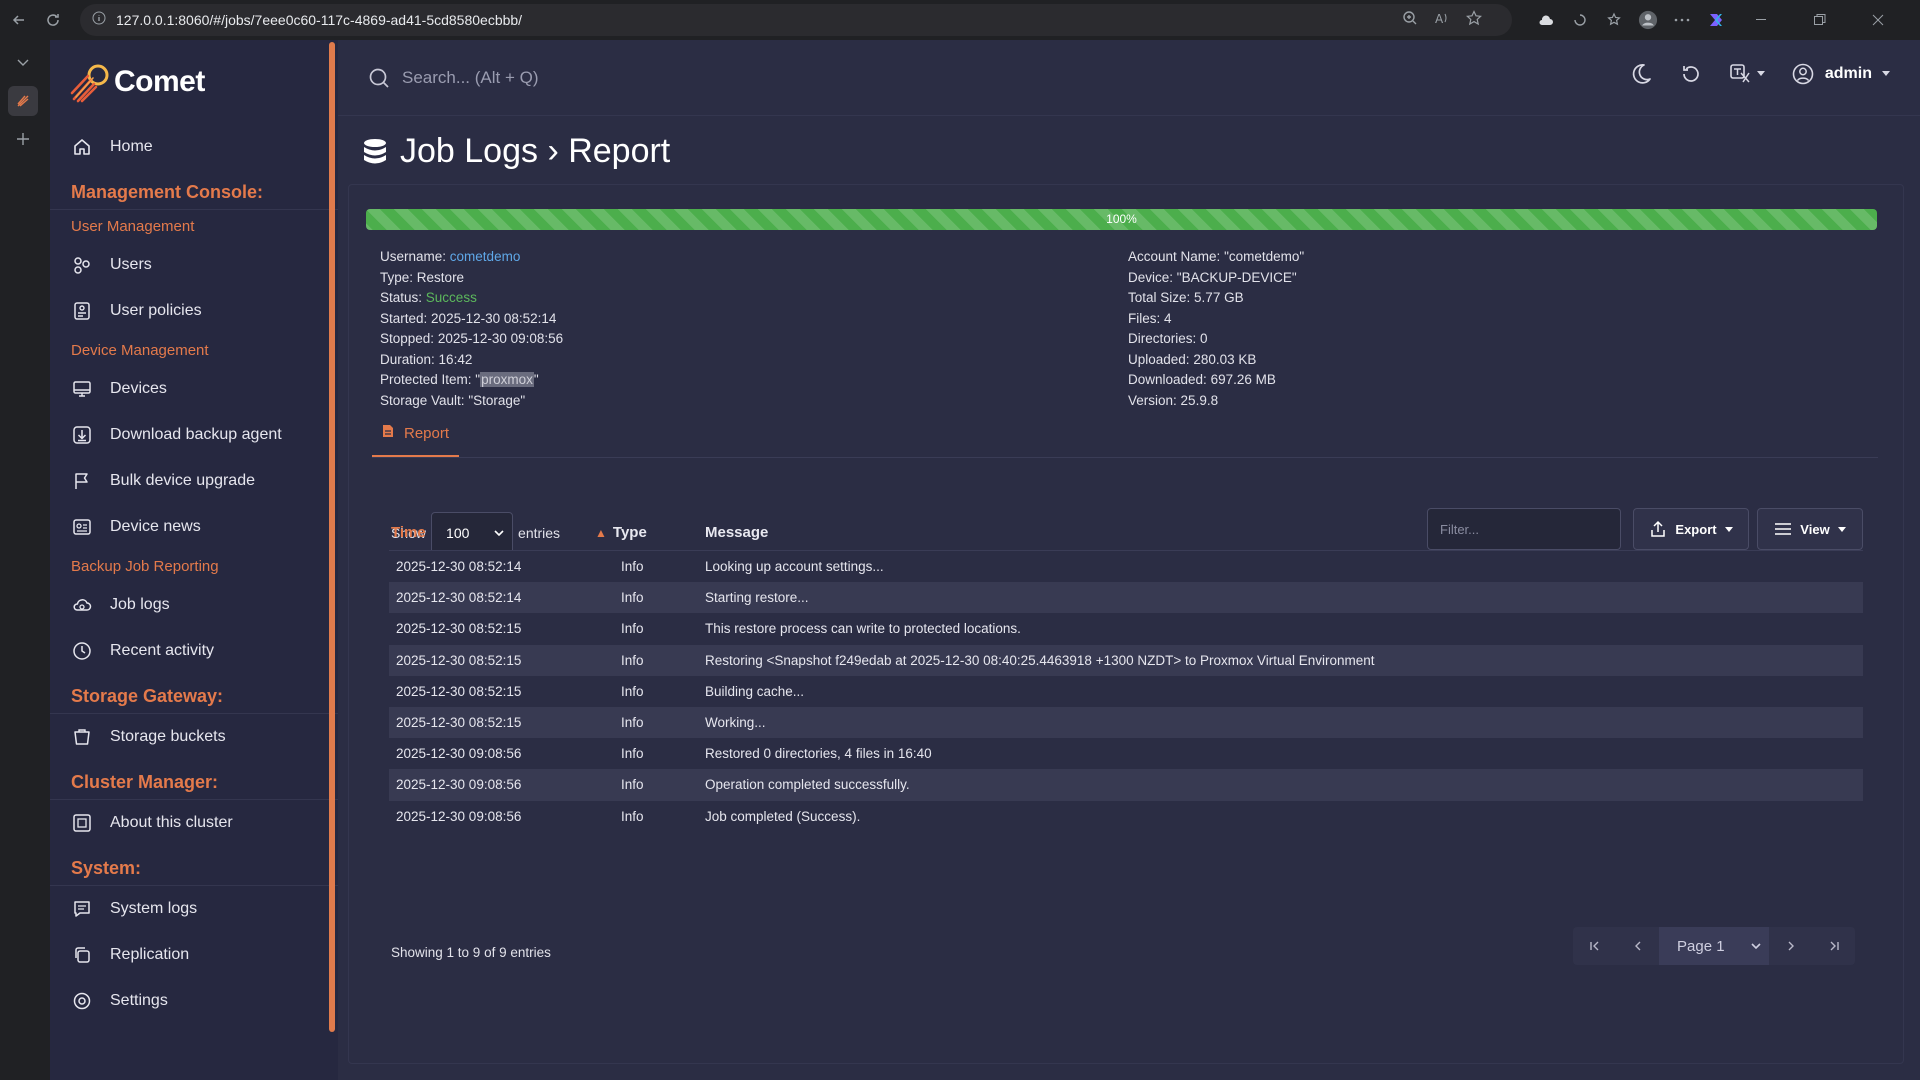  What do you see at coordinates (1637, 946) in the screenshot?
I see `prev-page-icon` at bounding box center [1637, 946].